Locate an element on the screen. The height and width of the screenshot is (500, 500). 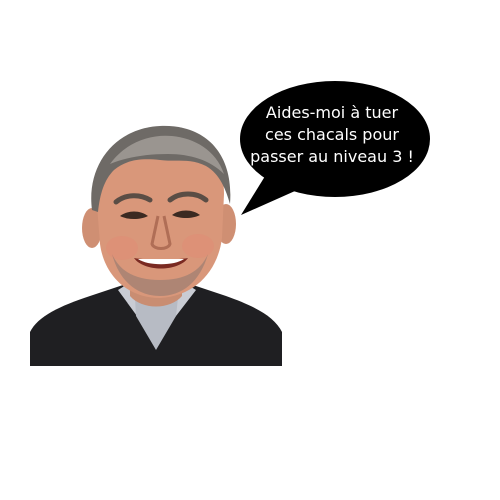
speech-line-1: Aides-moi à tuer is located at coordinates (332, 112).